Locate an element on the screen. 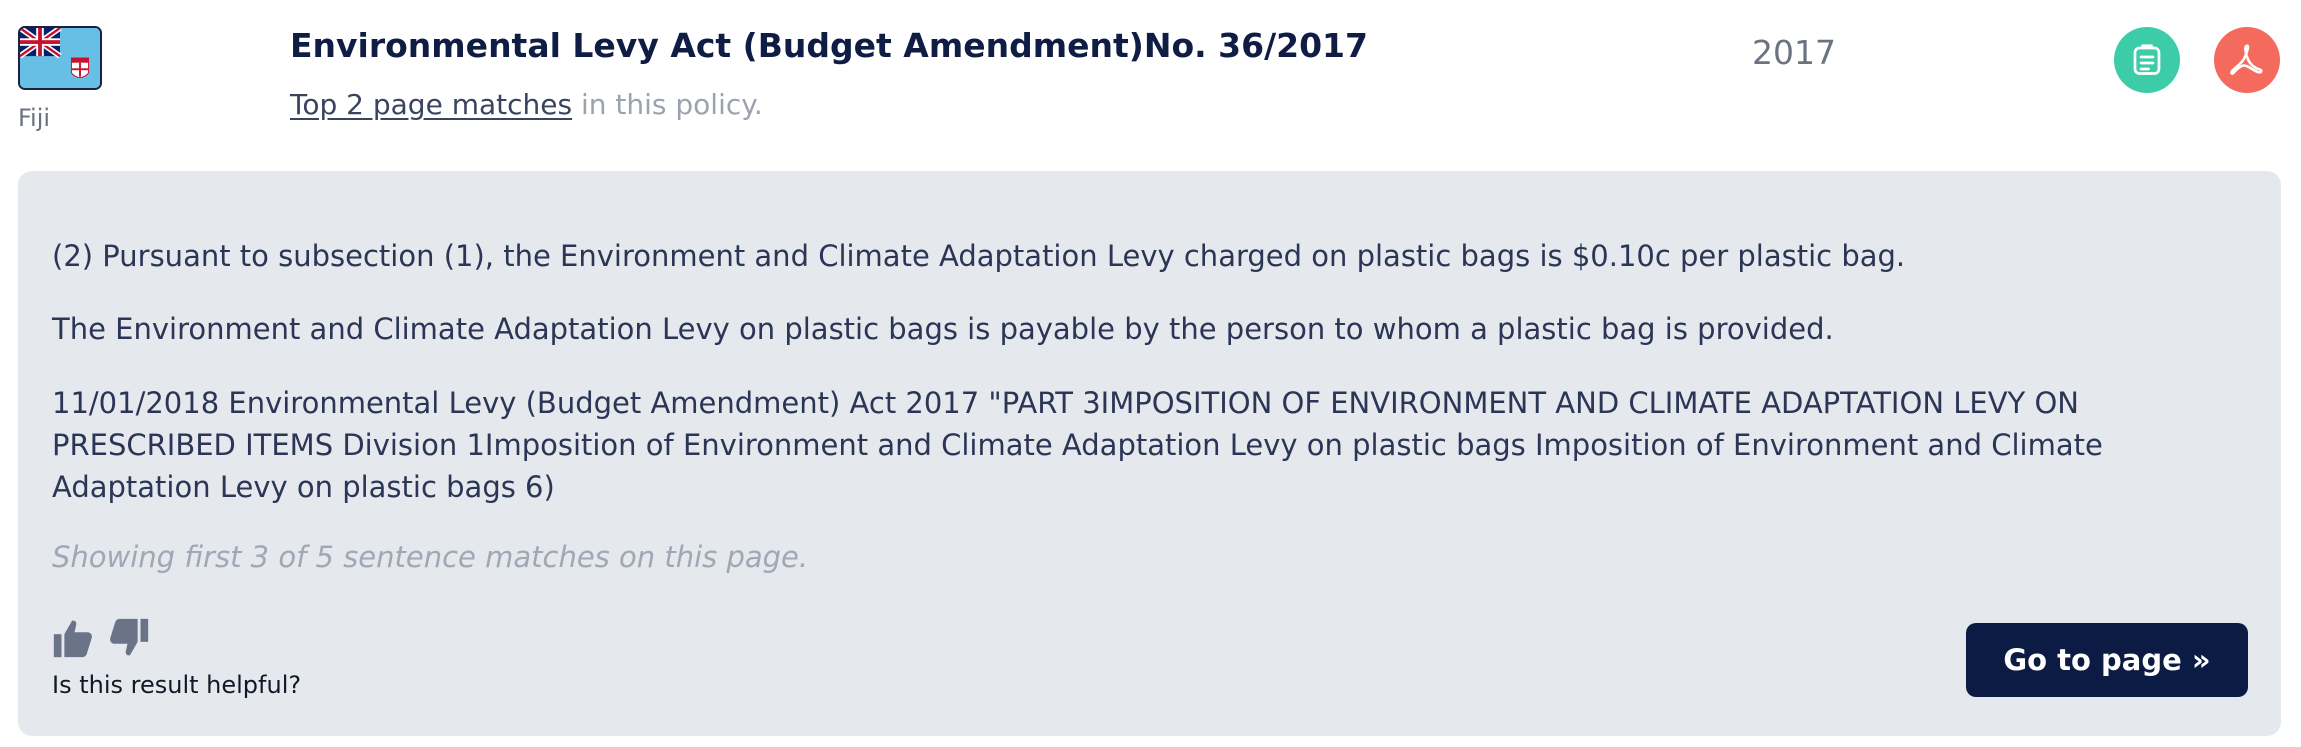 The height and width of the screenshot is (747, 2301). thumbs-up-icon is located at coordinates (73, 638).